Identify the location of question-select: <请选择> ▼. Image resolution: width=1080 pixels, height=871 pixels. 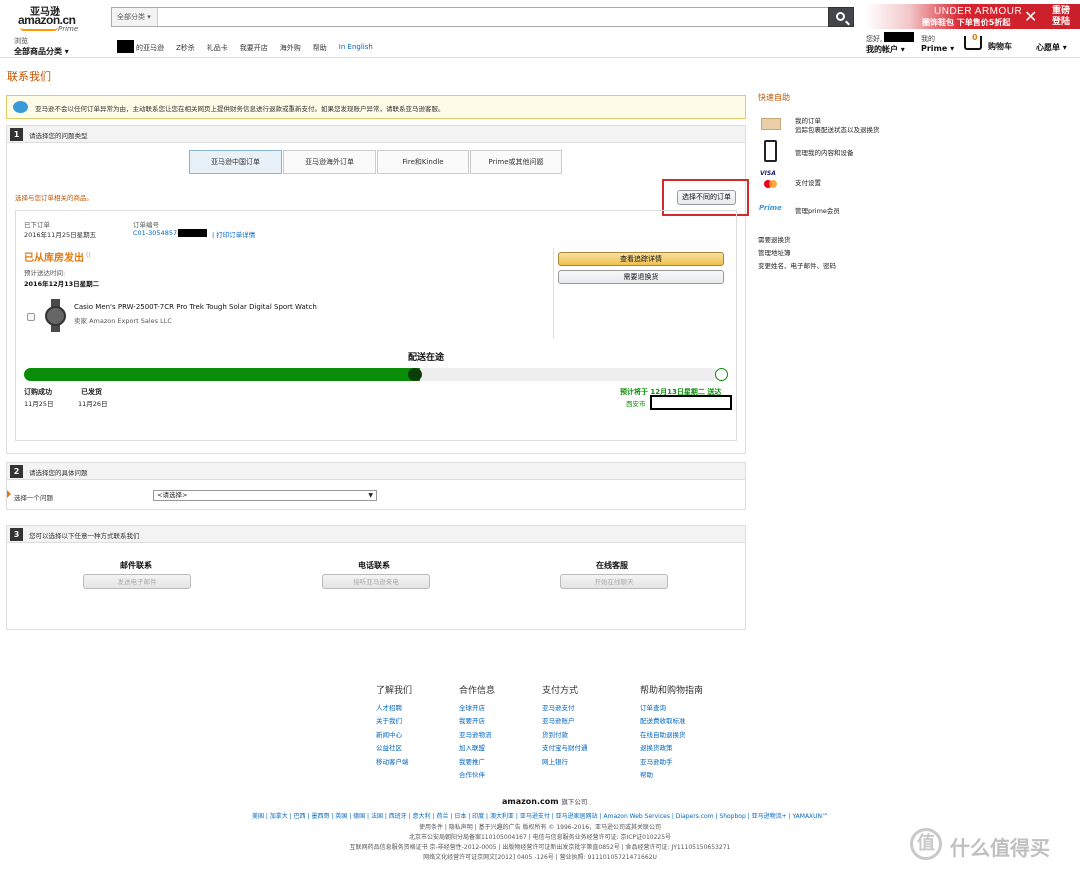
(265, 495).